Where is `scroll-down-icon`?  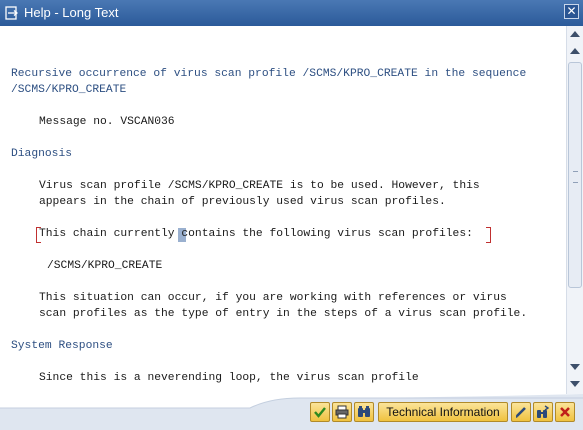
scroll-down-icon is located at coordinates (575, 367).